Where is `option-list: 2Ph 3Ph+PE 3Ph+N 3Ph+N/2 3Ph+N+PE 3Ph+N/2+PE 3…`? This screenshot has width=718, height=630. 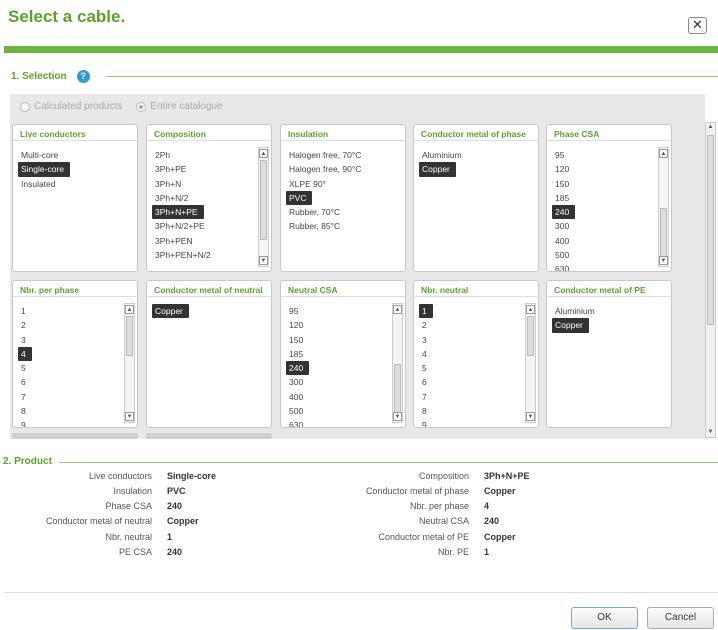 option-list: 2Ph 3Ph+PE 3Ph+N 3Ph+N/2 3Ph+N+PE 3Ph+N/2+PE 3… is located at coordinates (203, 205).